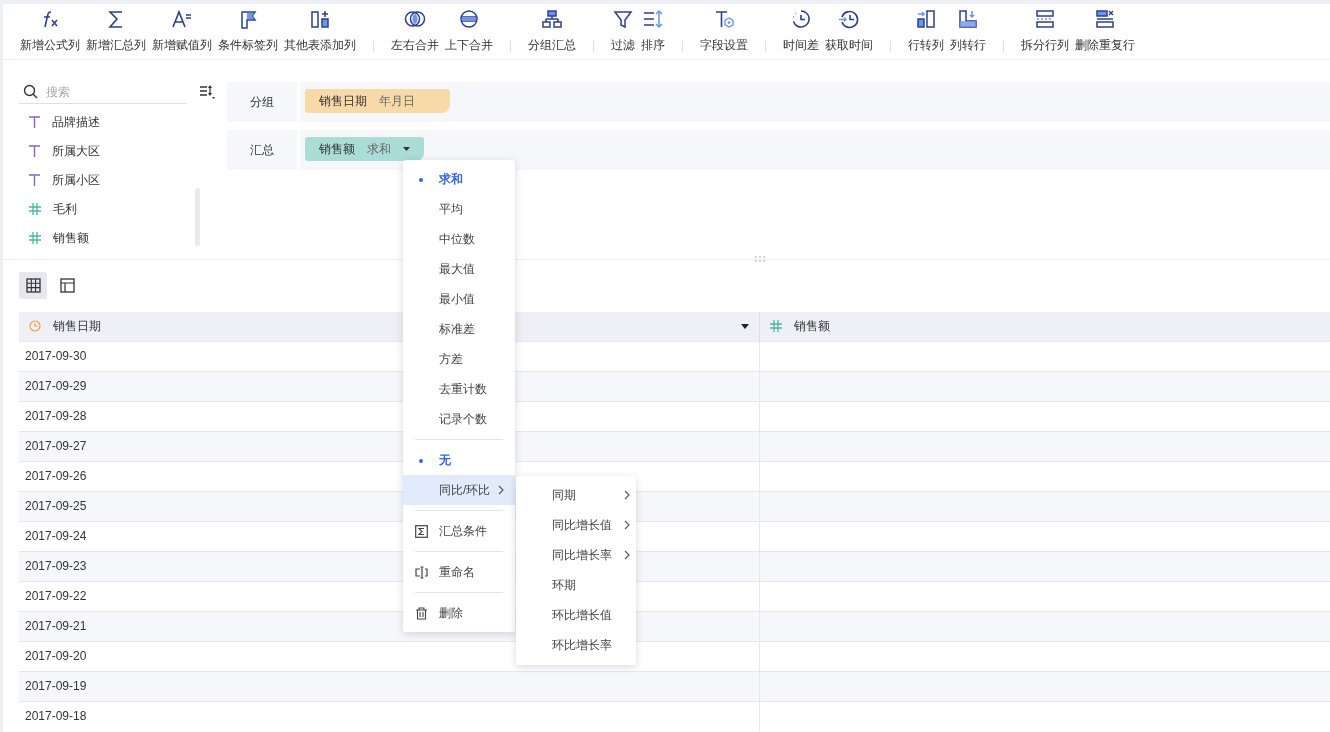 Image resolution: width=1330 pixels, height=732 pixels. Describe the element at coordinates (968, 19) in the screenshot. I see `column-to-row-icon` at that location.